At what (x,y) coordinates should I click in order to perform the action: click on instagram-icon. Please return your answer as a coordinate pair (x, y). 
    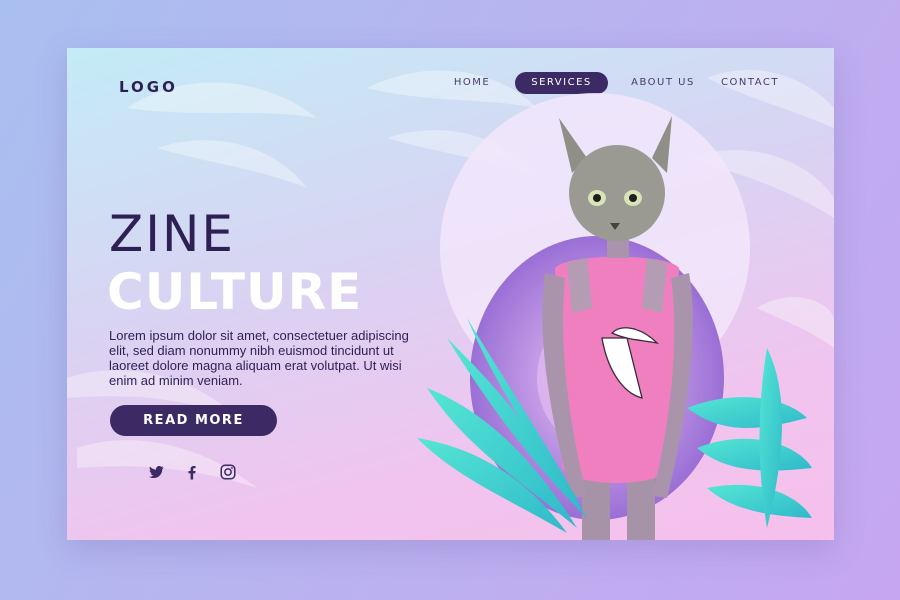
    Looking at the image, I should click on (228, 472).